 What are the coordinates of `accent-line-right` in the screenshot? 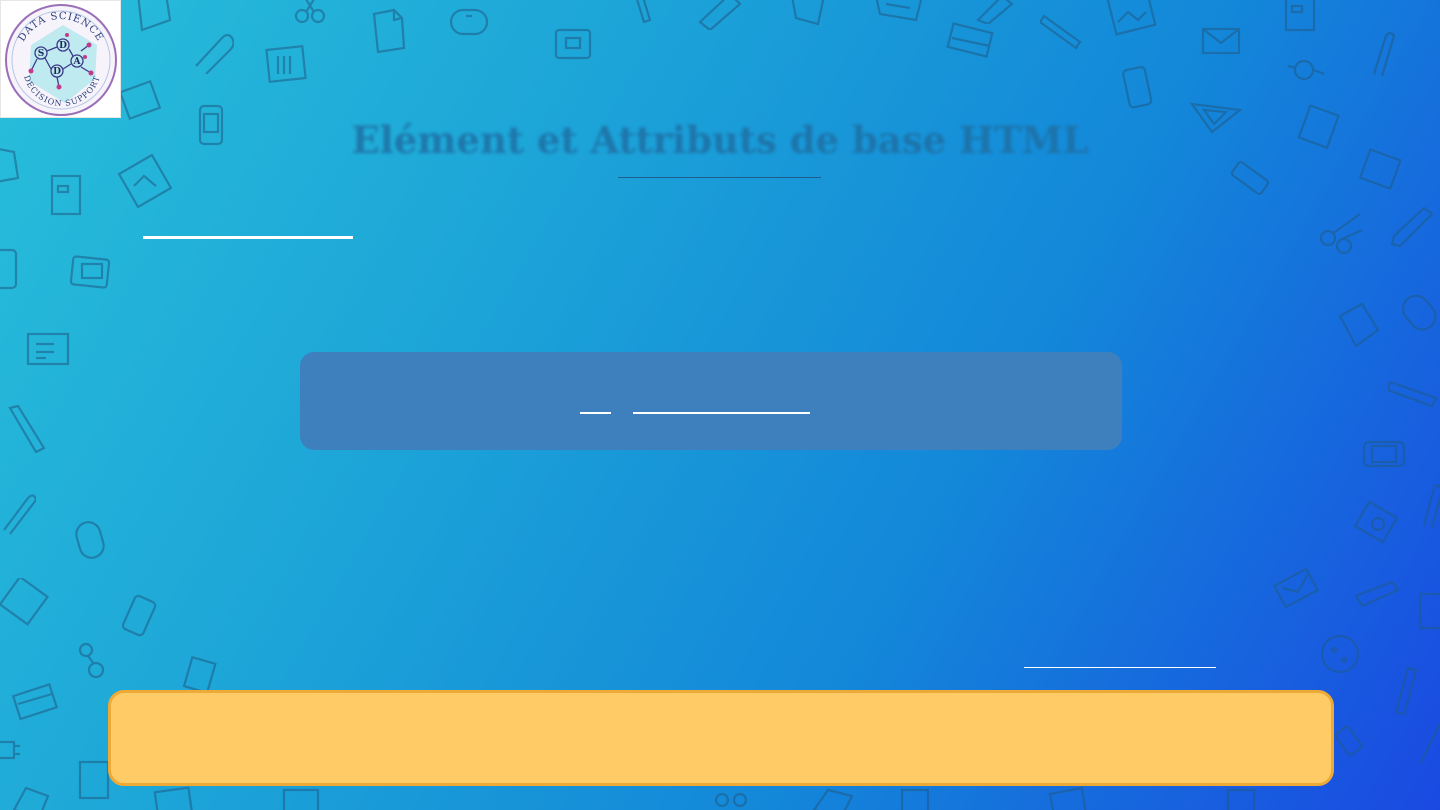 It's located at (1120, 667).